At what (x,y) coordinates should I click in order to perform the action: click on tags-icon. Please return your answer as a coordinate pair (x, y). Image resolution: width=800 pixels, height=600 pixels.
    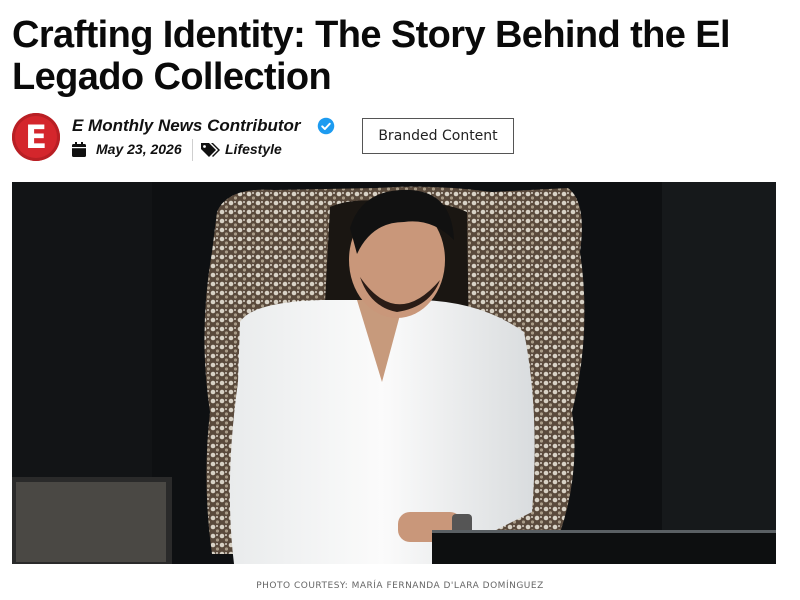
    Looking at the image, I should click on (210, 150).